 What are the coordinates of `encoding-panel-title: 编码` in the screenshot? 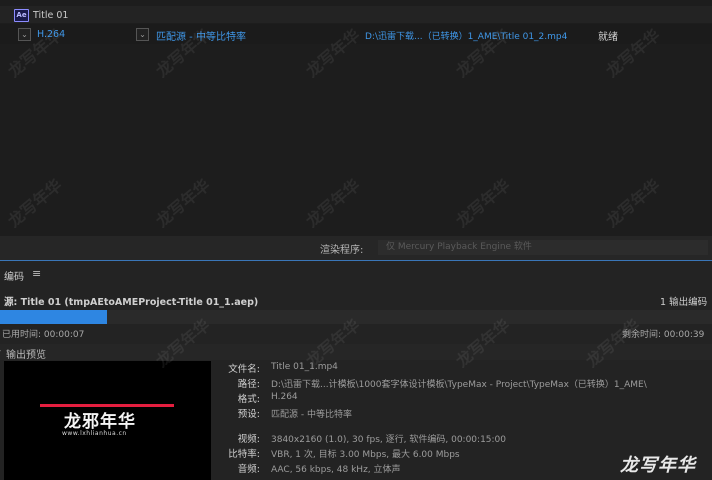 It's located at (14, 277).